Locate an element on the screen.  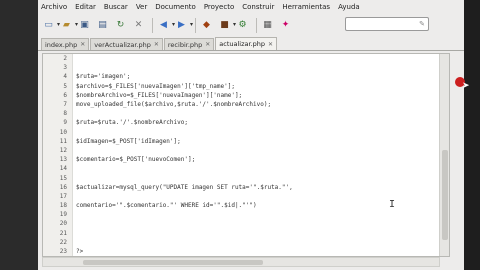
code-line: 23 ?> is located at coordinates (246, 251).